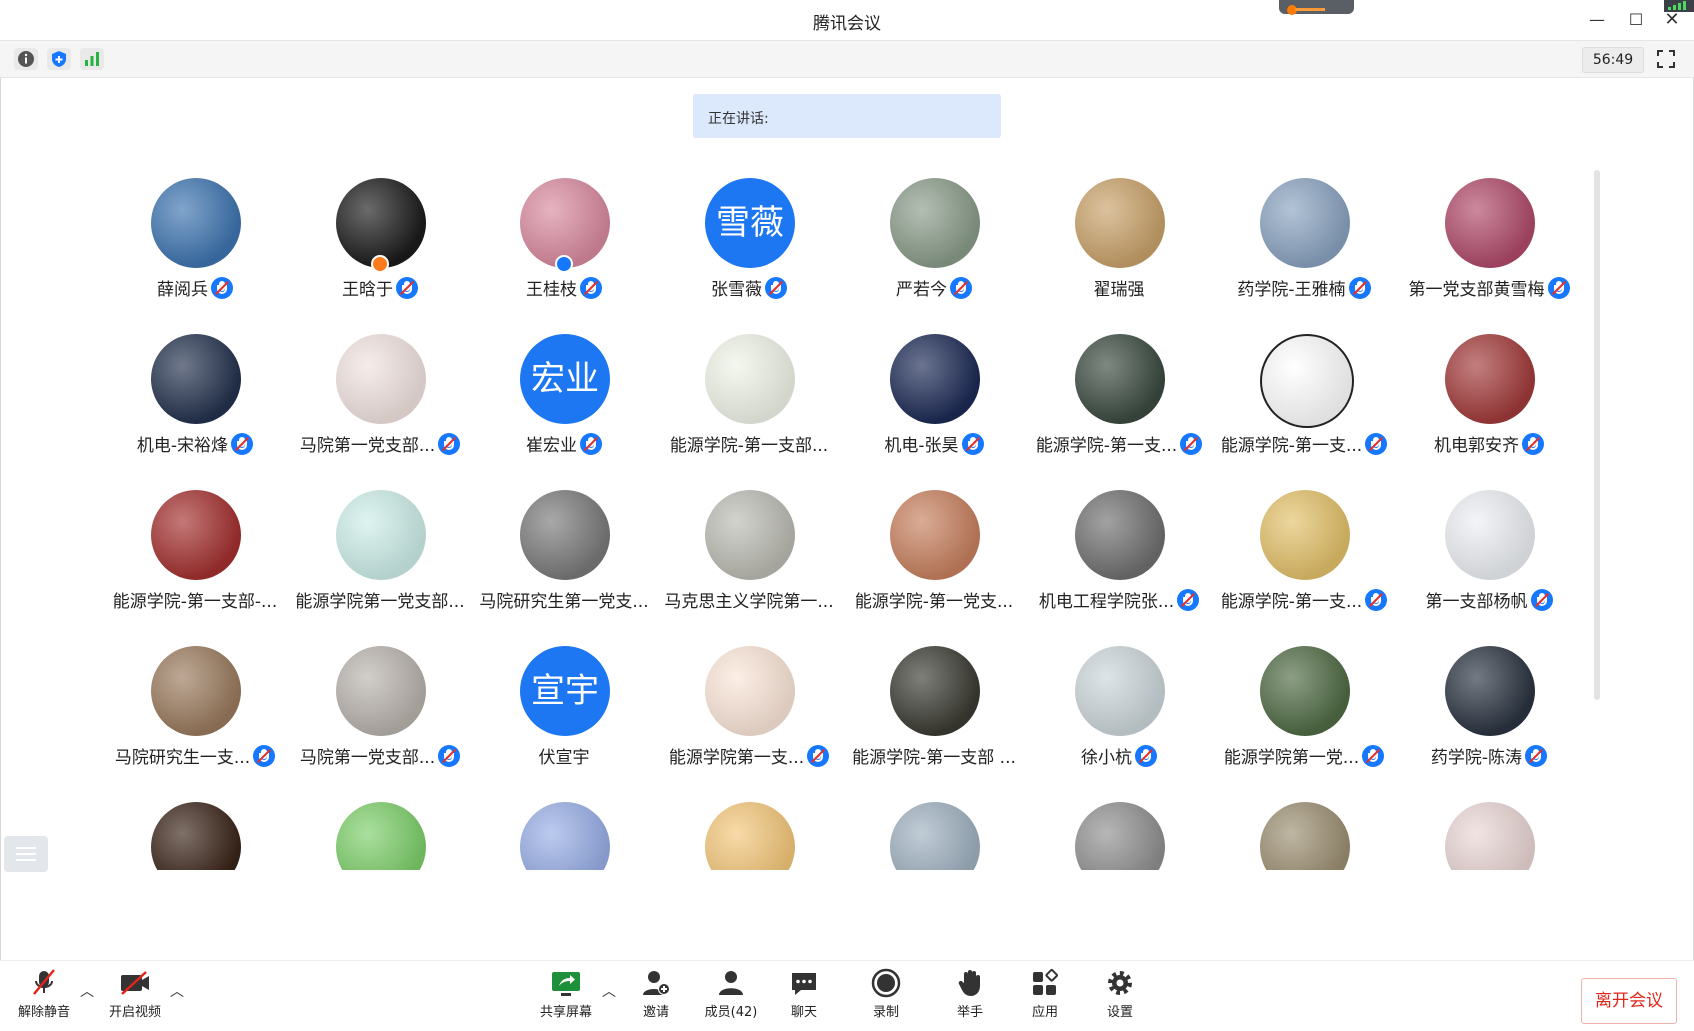  Describe the element at coordinates (804, 997) in the screenshot. I see `chat-button: 聊天` at that location.